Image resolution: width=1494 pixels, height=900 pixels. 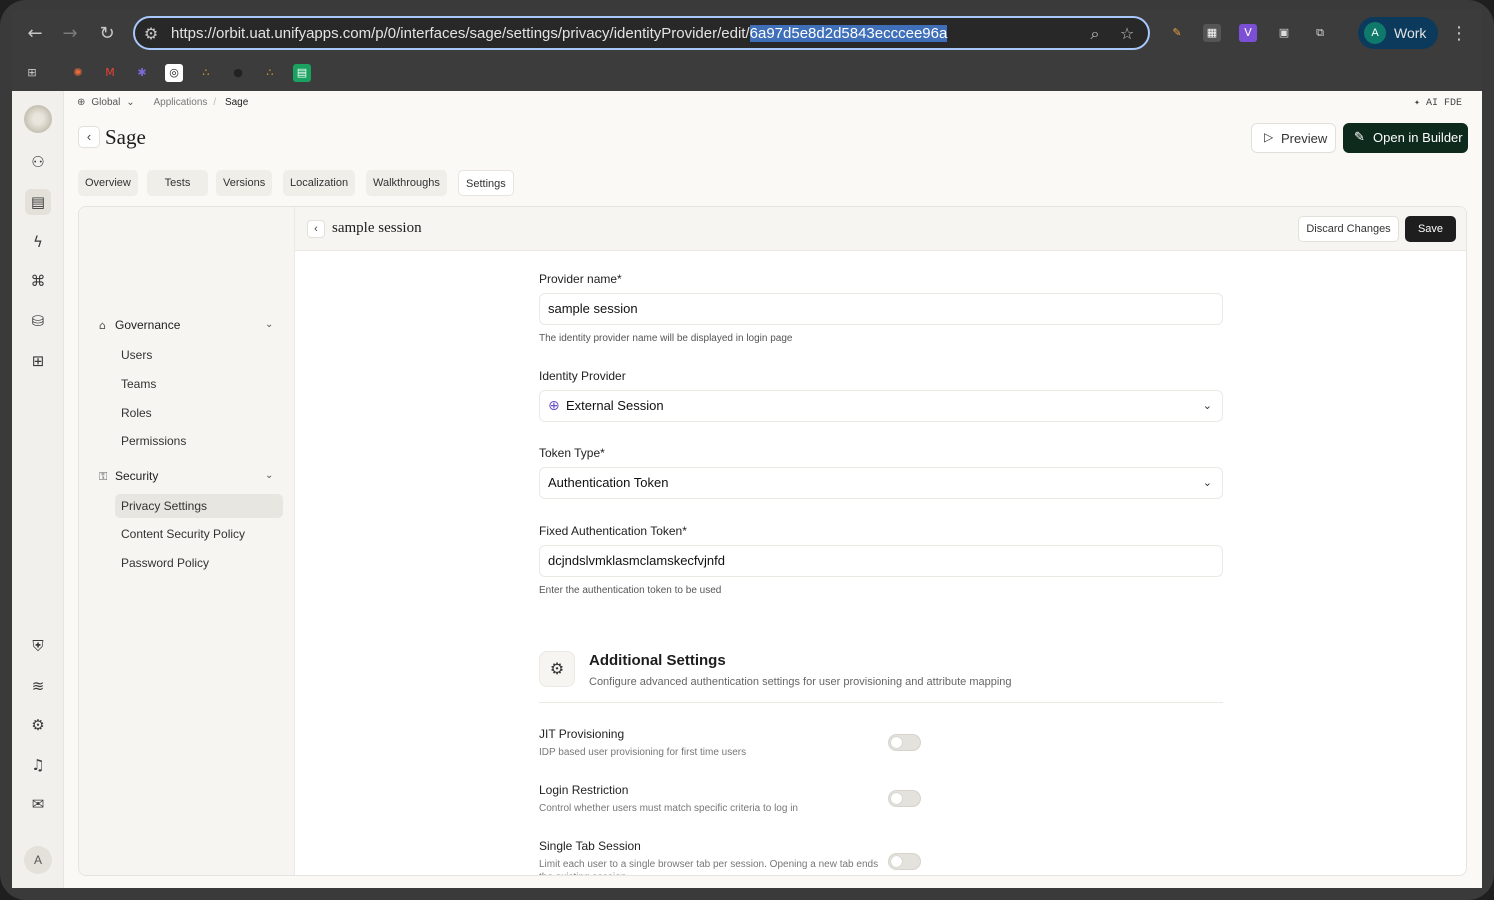 What do you see at coordinates (880, 229) in the screenshot?
I see `panel-header: ‹ sample session Discard Changes Save` at bounding box center [880, 229].